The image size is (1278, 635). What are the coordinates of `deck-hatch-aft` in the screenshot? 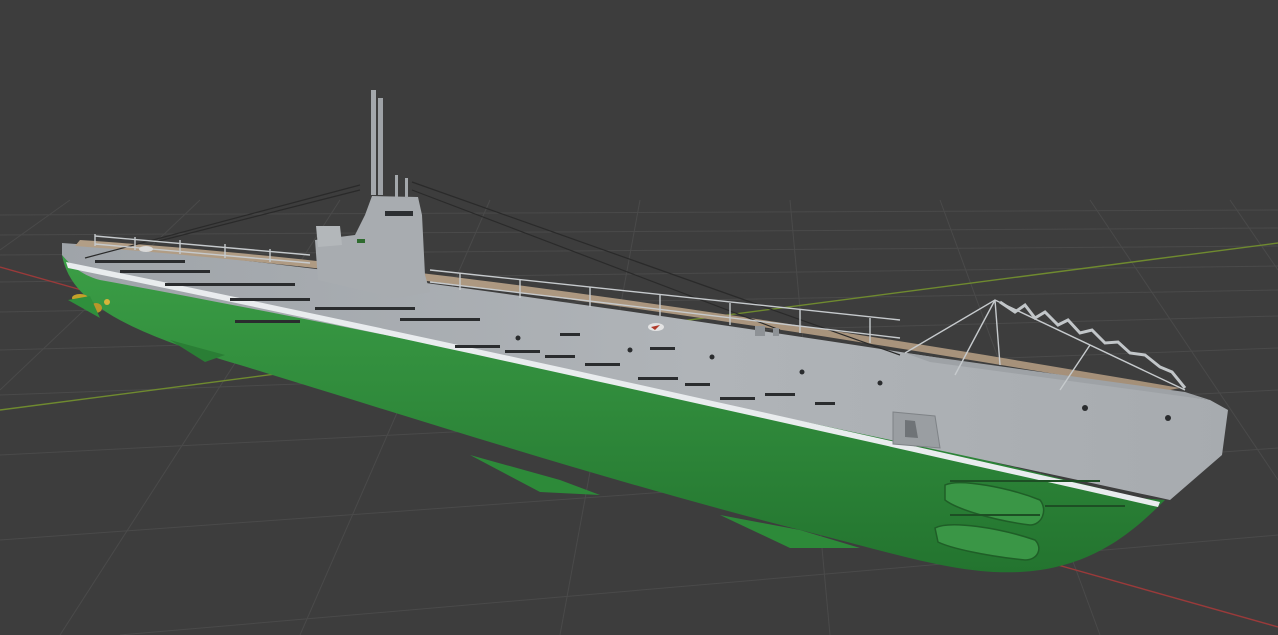 It's located at (146, 249).